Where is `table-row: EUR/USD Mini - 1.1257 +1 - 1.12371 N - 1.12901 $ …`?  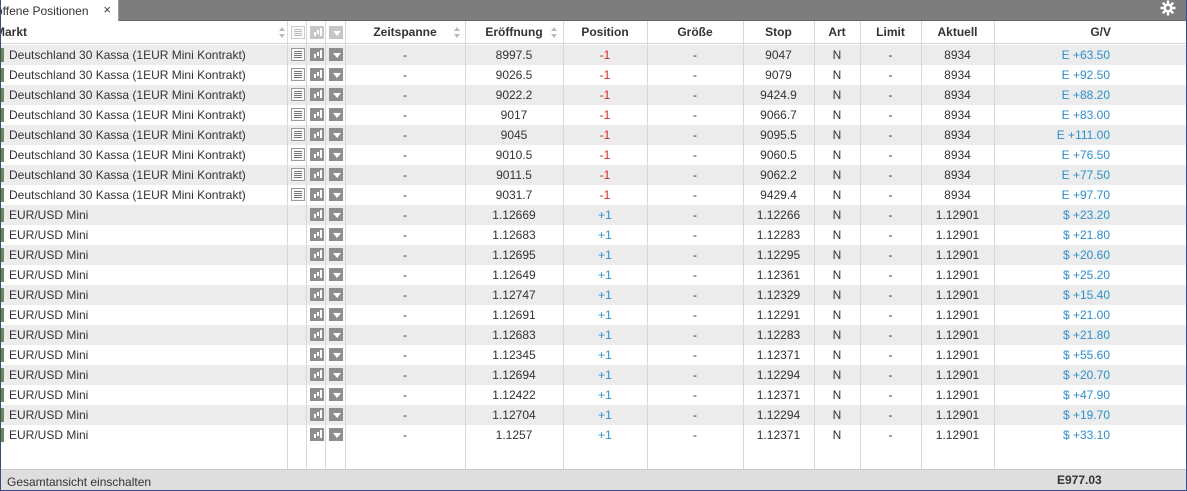
table-row: EUR/USD Mini - 1.1257 +1 - 1.12371 N - 1.12901 $ … is located at coordinates (593, 435).